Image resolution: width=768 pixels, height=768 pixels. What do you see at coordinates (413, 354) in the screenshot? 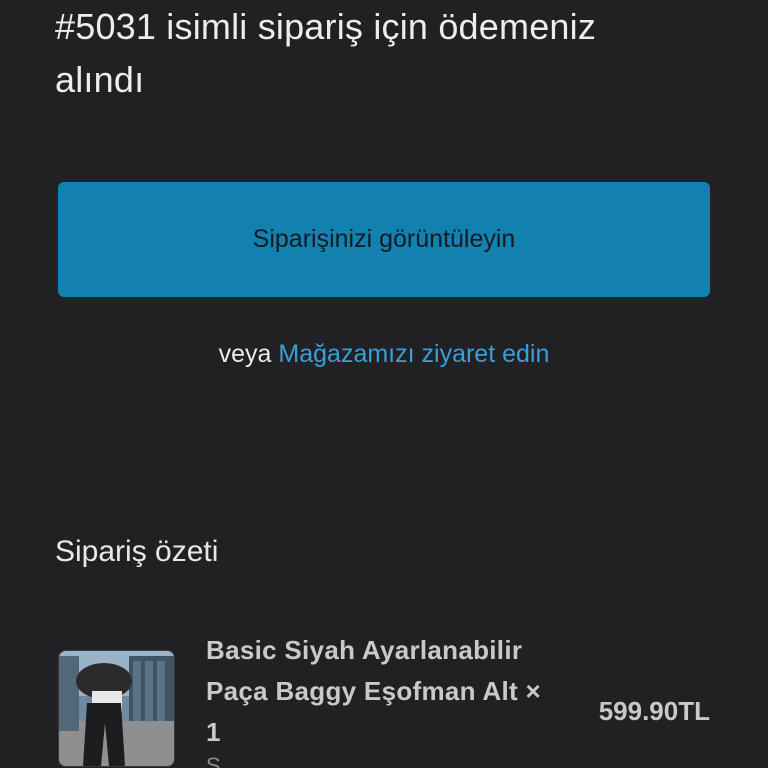
I see `visit-store-link: Mağazamızı ziyaret edin` at bounding box center [413, 354].